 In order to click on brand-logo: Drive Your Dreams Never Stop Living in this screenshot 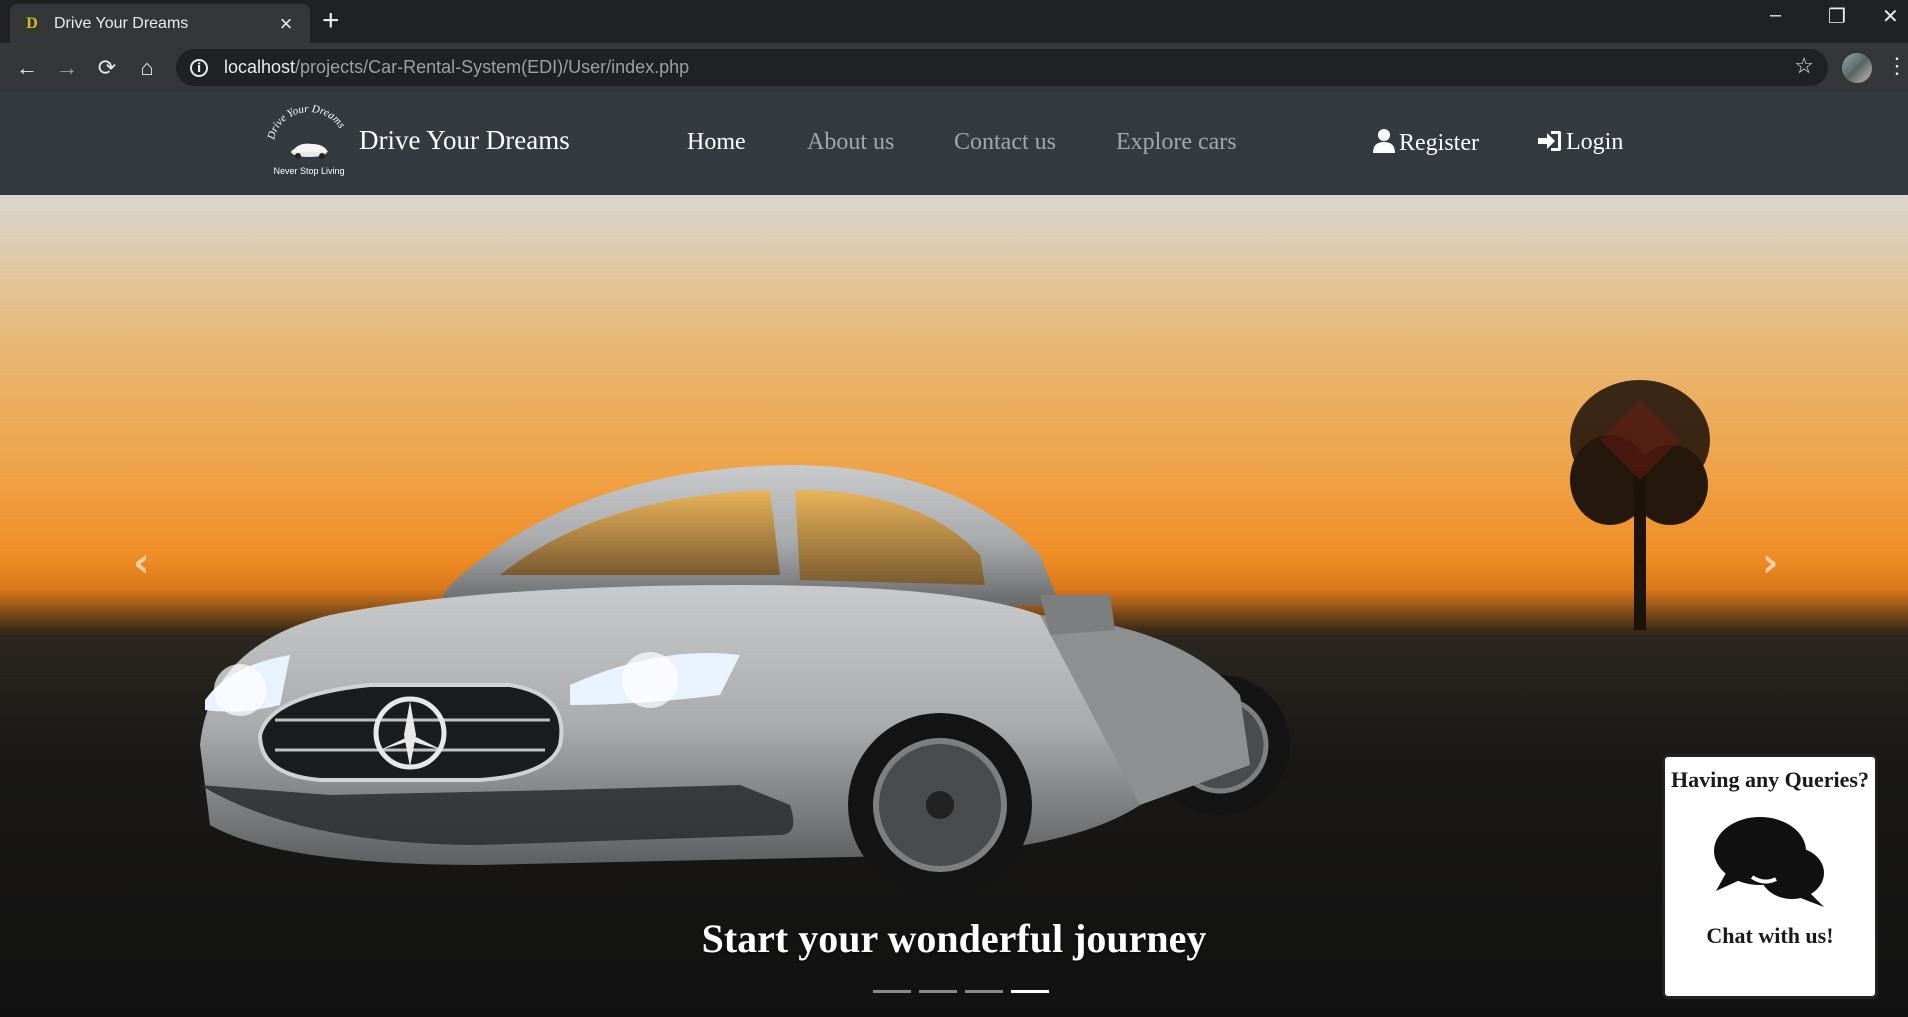, I will do `click(309, 143)`.